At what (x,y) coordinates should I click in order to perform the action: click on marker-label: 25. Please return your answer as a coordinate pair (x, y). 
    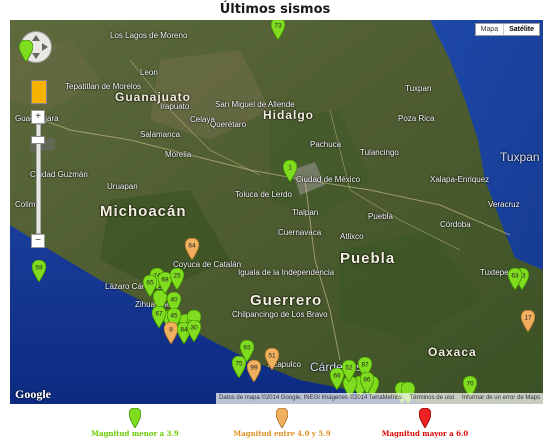
    Looking at the image, I should click on (177, 276).